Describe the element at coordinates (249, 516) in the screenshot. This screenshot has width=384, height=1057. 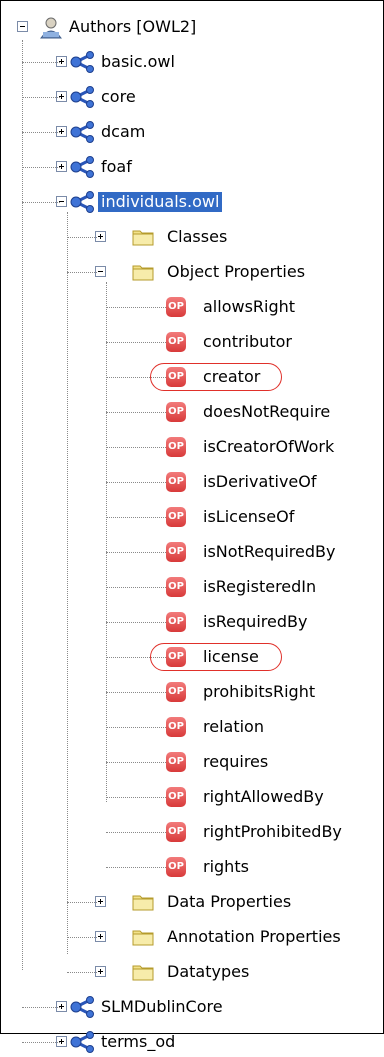
I see `tree-node-label: isLicenseOf` at that location.